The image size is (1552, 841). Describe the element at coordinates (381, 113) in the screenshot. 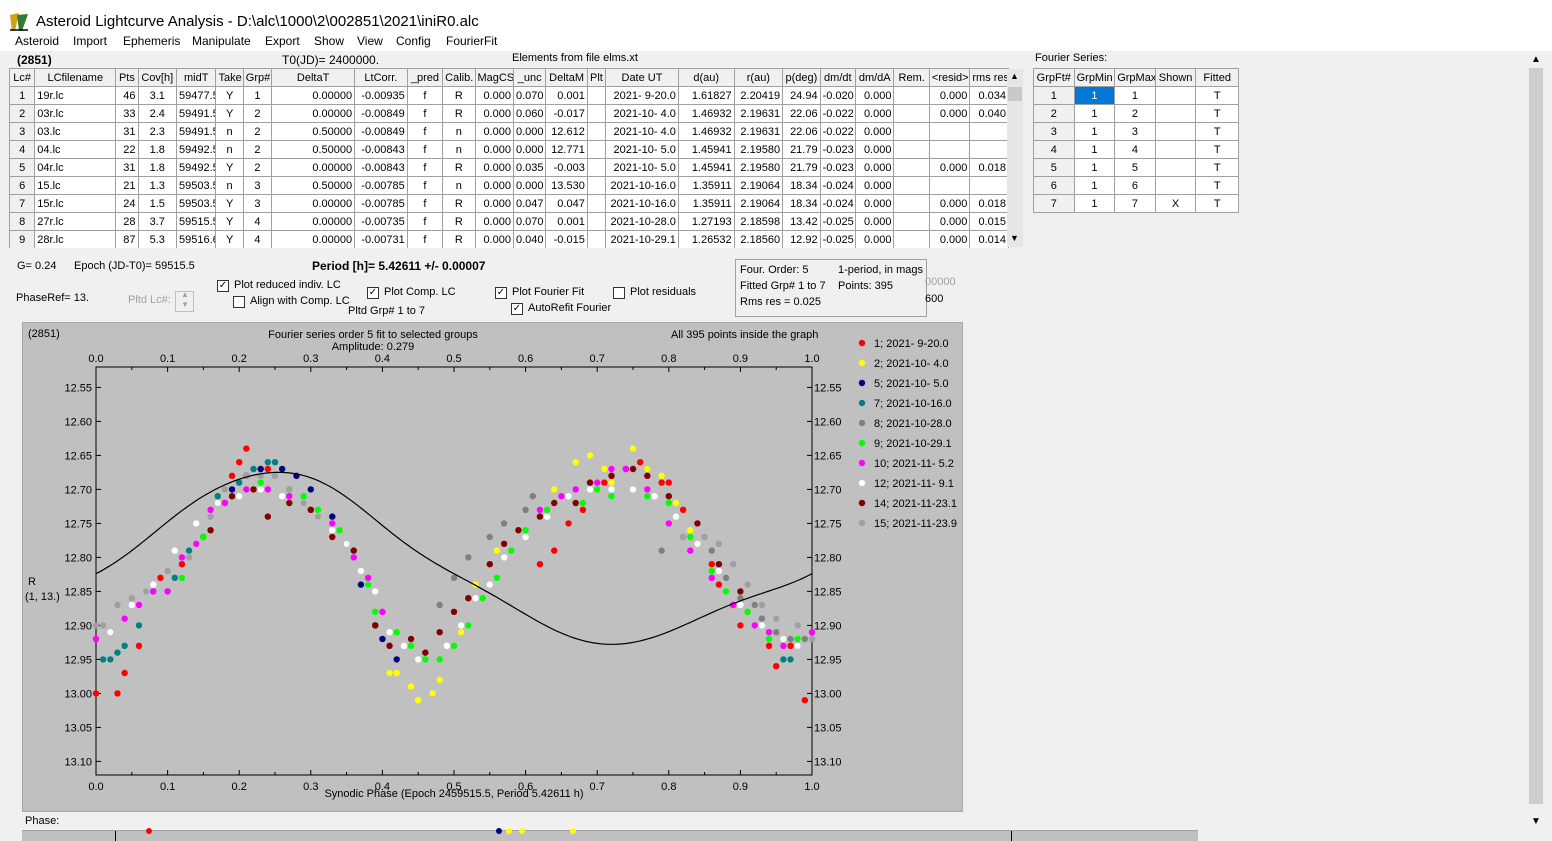

I see `lc-cell: -0.00849` at that location.